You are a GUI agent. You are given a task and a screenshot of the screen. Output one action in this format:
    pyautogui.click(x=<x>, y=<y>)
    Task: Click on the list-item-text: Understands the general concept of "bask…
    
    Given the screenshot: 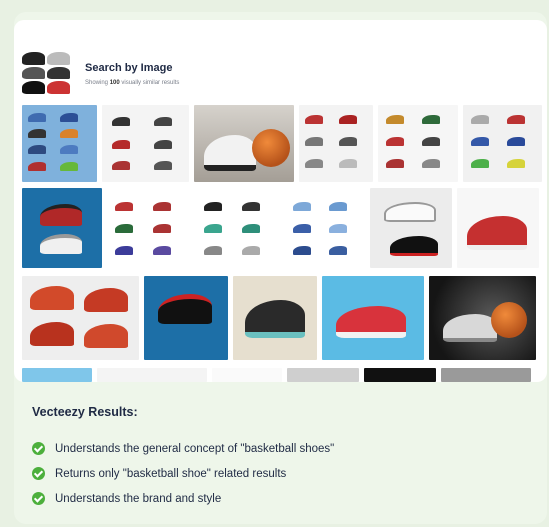 What is the action you would take?
    pyautogui.click(x=195, y=448)
    